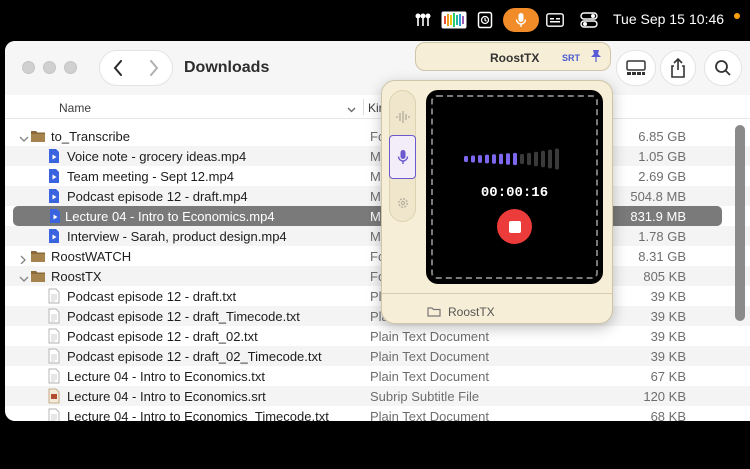 The image size is (750, 469). I want to click on folder-row: to_TranscribeFolder6.85 GB, so click(377, 136).